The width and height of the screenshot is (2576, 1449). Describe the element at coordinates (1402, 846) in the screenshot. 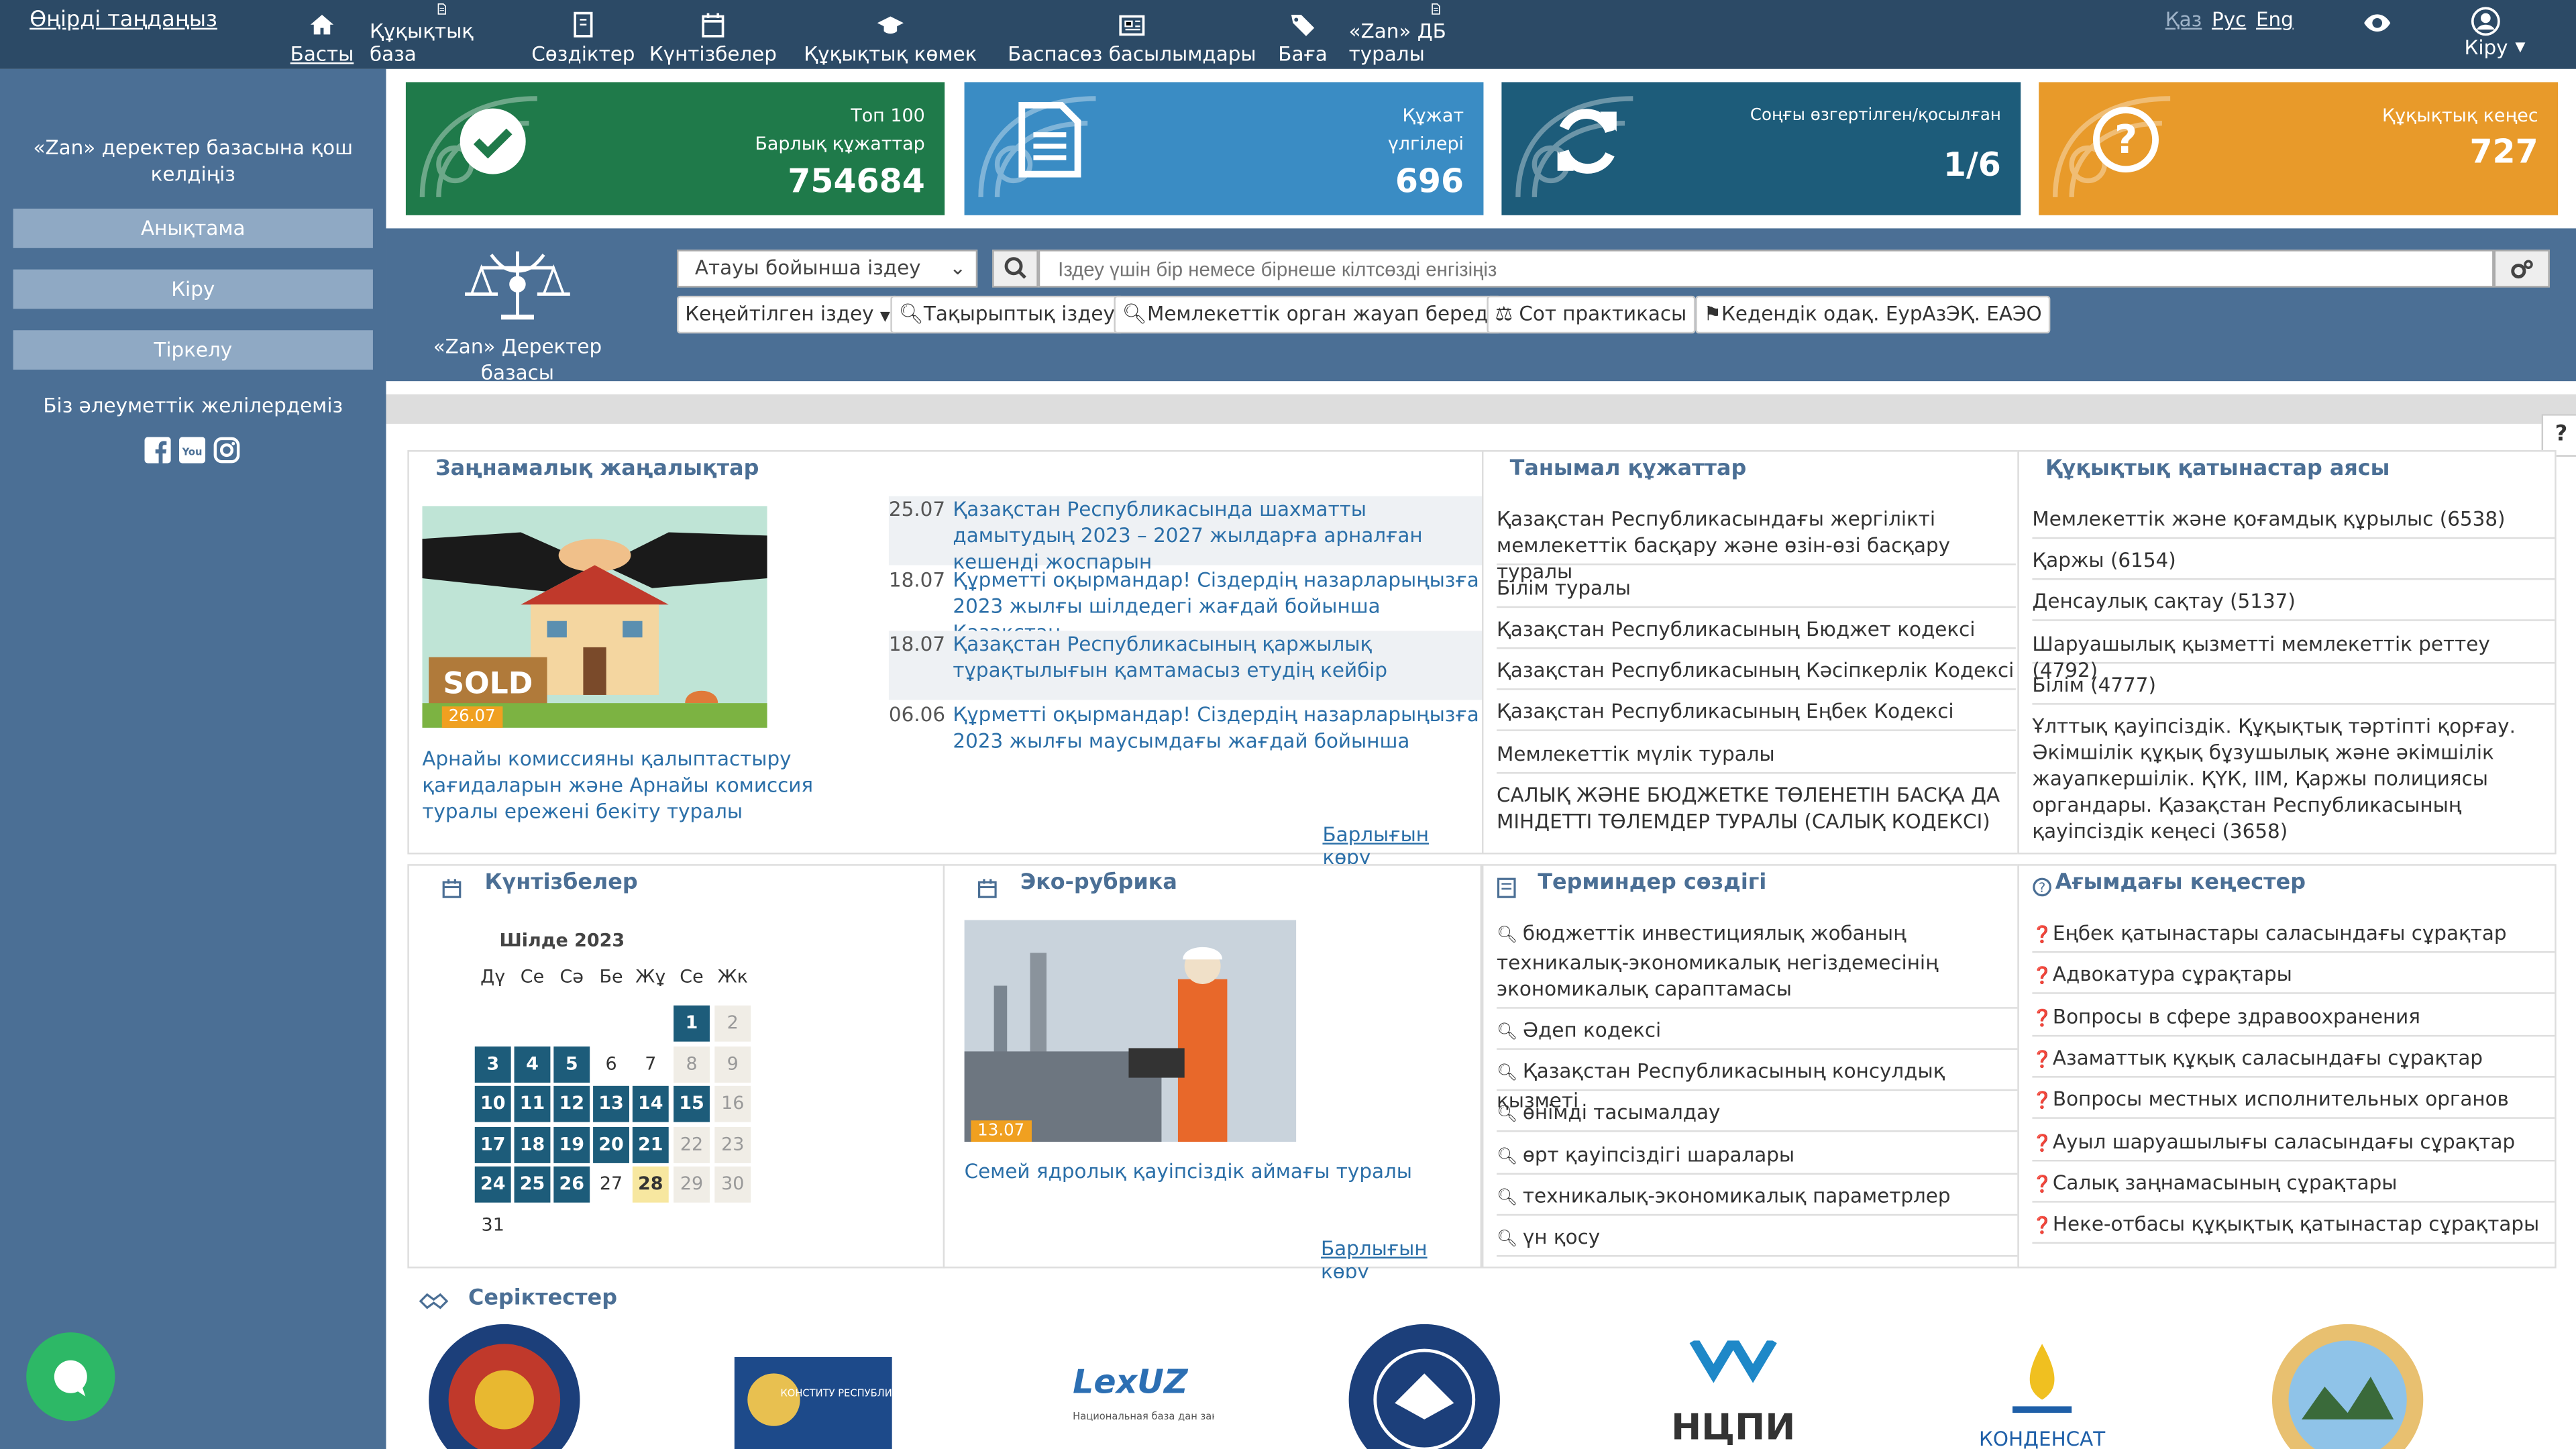

I see `news-see-all-link: Барлығын көру` at that location.